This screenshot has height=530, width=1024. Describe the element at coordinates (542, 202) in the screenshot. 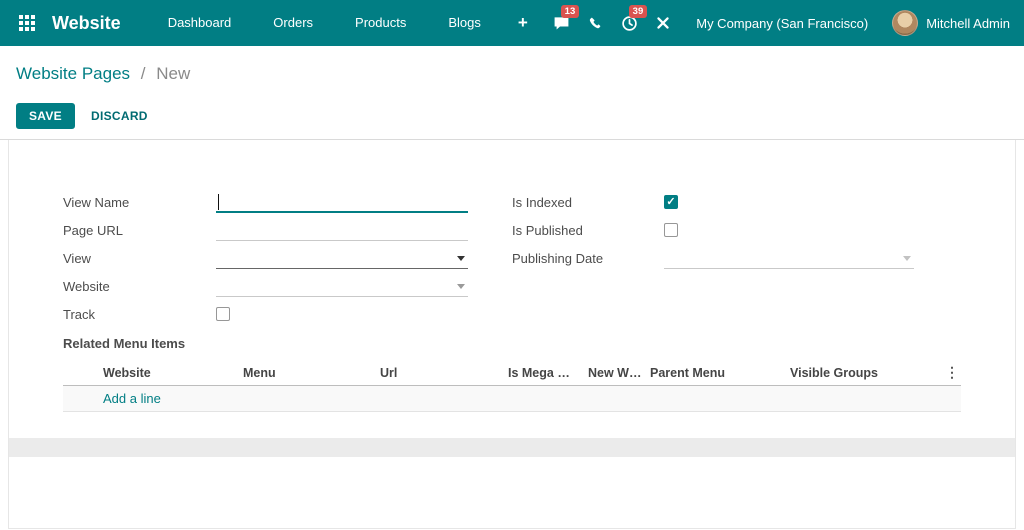

I see `is-indexed-label: Is Indexed` at that location.